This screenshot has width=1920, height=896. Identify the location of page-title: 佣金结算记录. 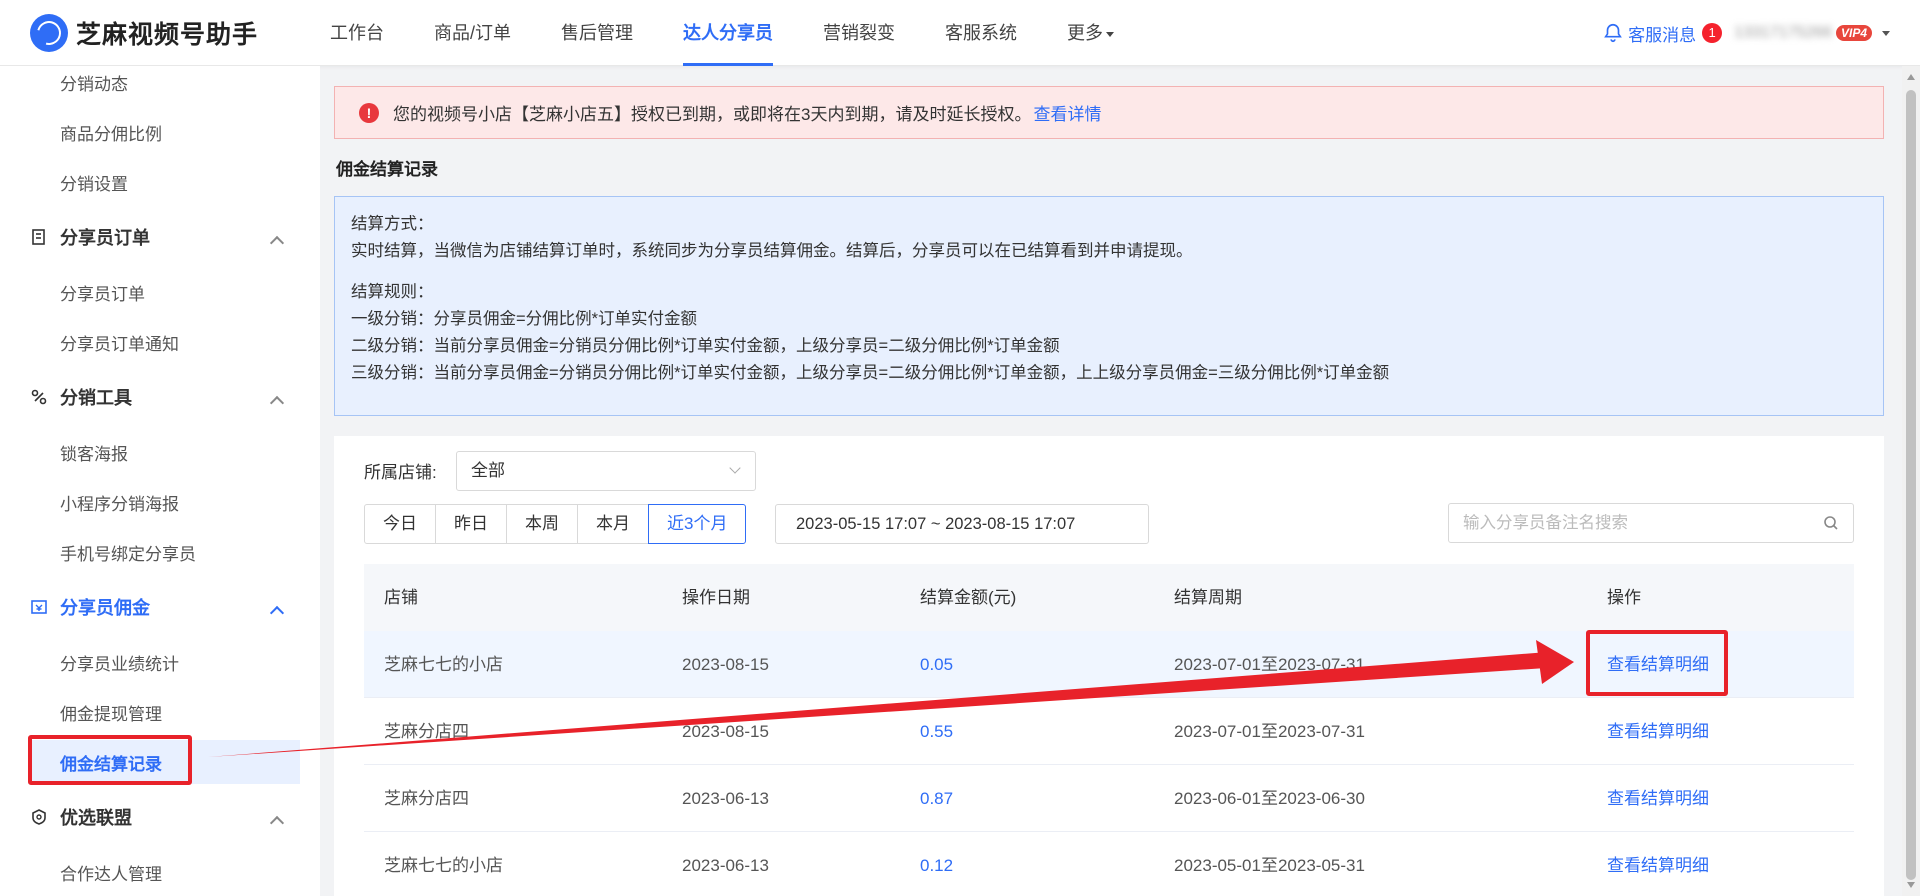
(387, 169).